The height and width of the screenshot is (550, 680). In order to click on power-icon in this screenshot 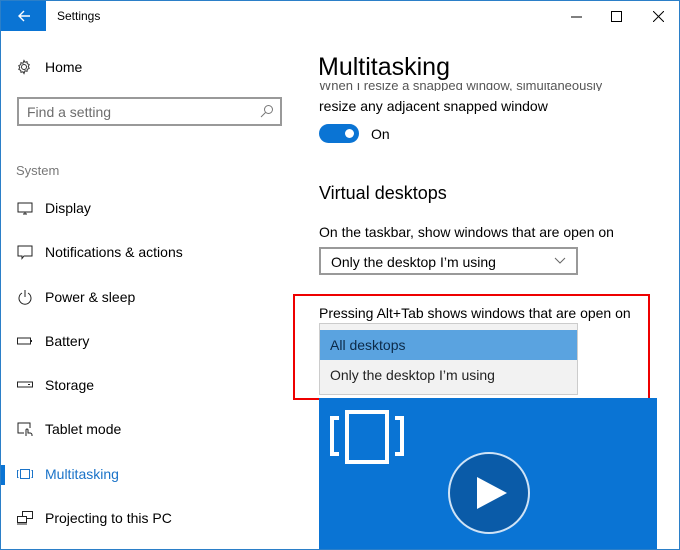, I will do `click(25, 297)`.